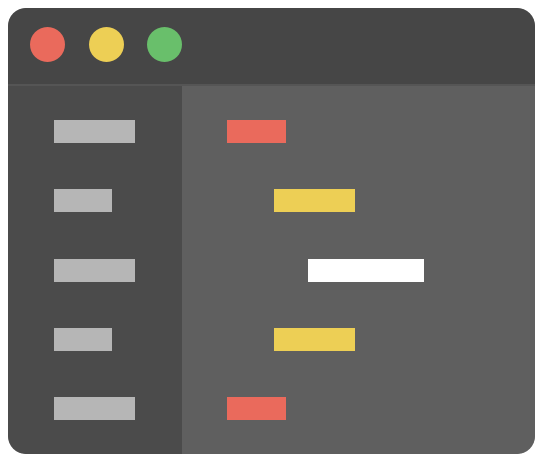 The image size is (535, 454). Describe the element at coordinates (47, 44) in the screenshot. I see `close-button` at that location.